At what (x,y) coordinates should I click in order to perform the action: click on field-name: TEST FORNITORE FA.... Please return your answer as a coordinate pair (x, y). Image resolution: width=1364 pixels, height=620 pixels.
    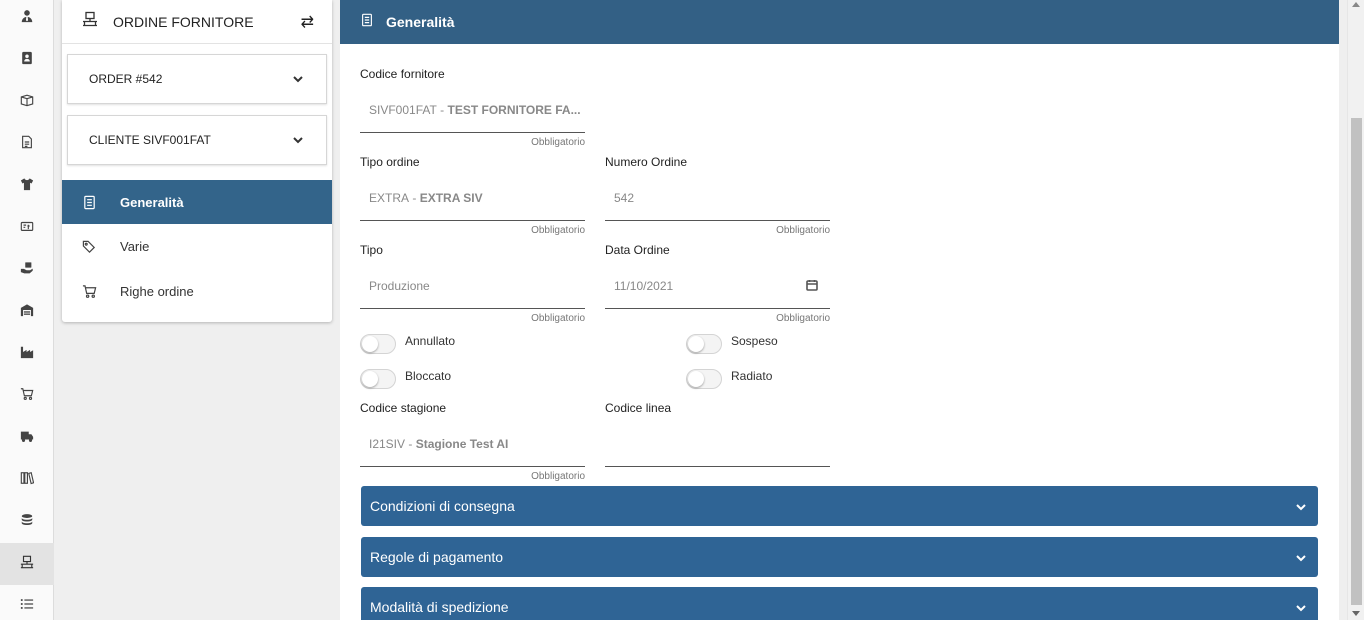
    Looking at the image, I should click on (514, 110).